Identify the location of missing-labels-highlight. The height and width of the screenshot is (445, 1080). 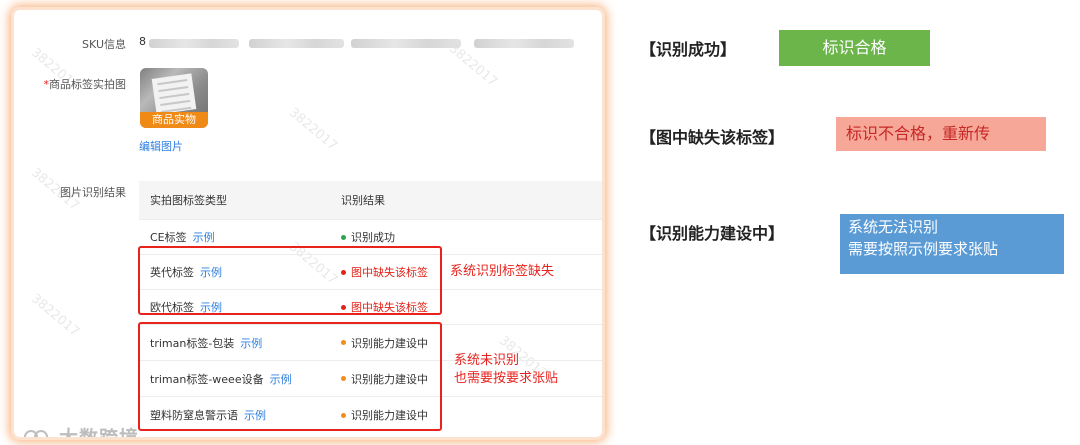
(290, 280).